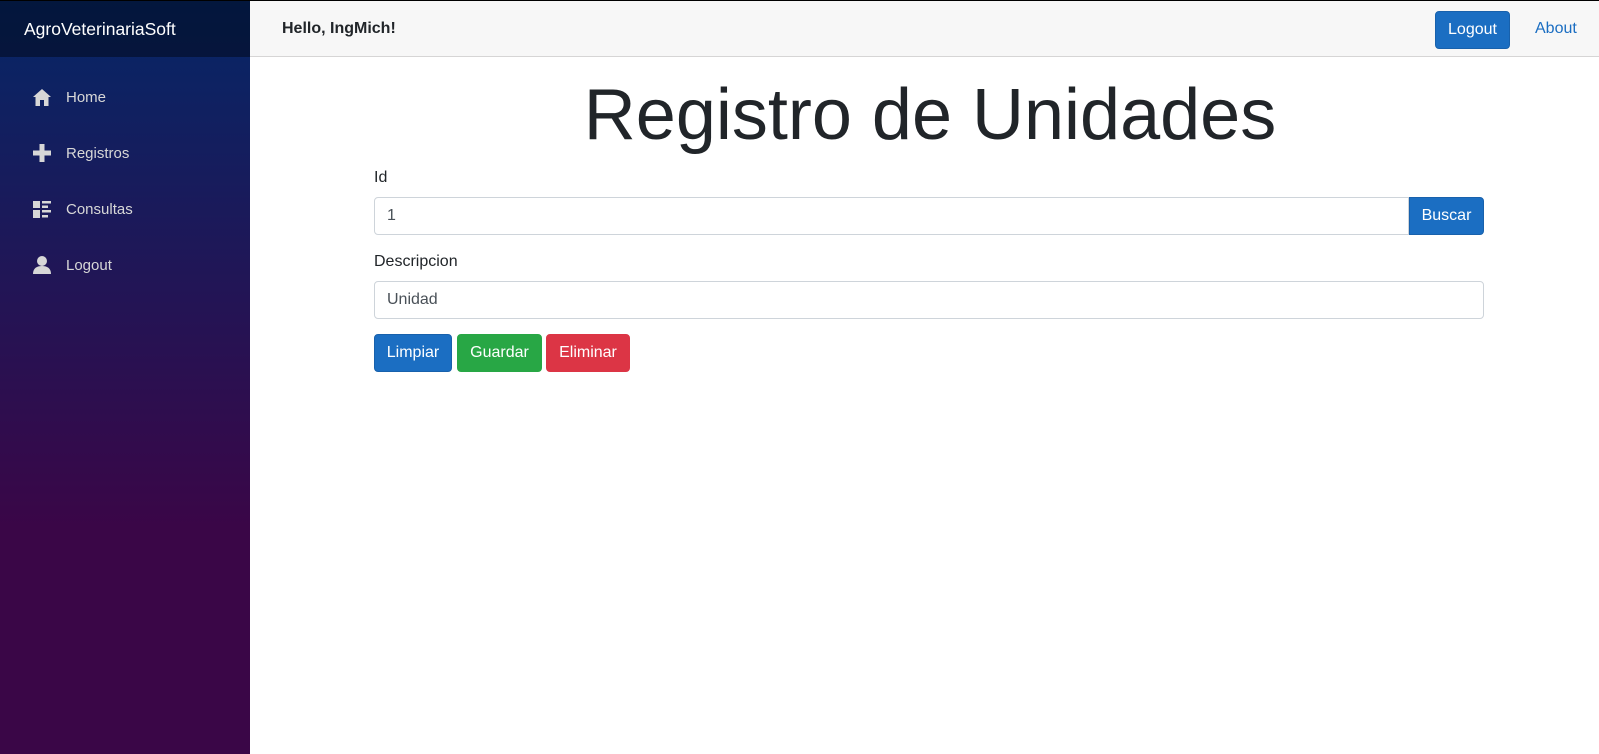  I want to click on plus-icon, so click(42, 153).